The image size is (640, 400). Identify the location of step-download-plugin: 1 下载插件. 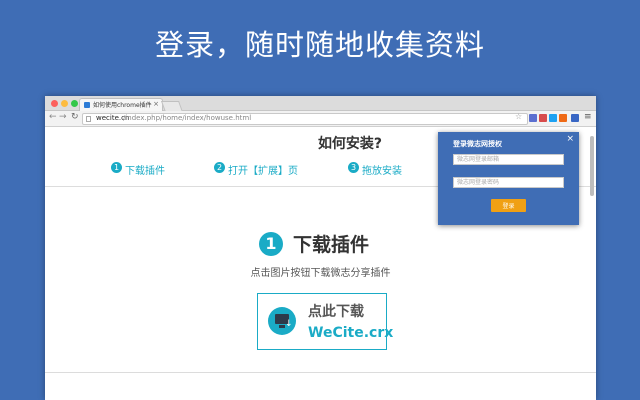
(138, 169).